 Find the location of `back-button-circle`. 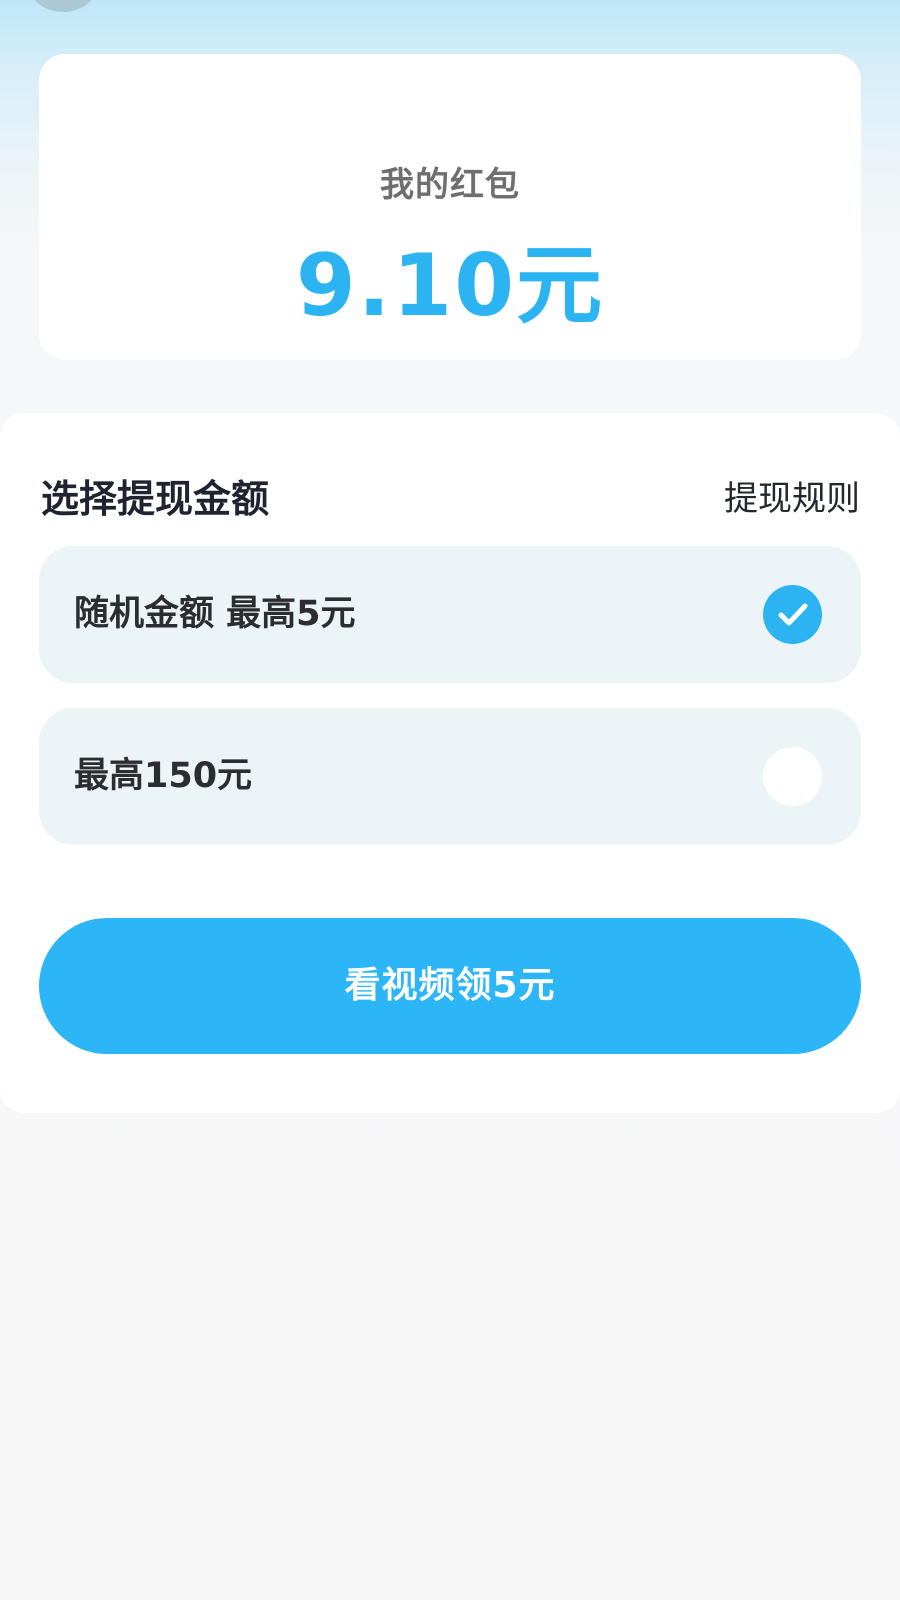

back-button-circle is located at coordinates (63, 6).